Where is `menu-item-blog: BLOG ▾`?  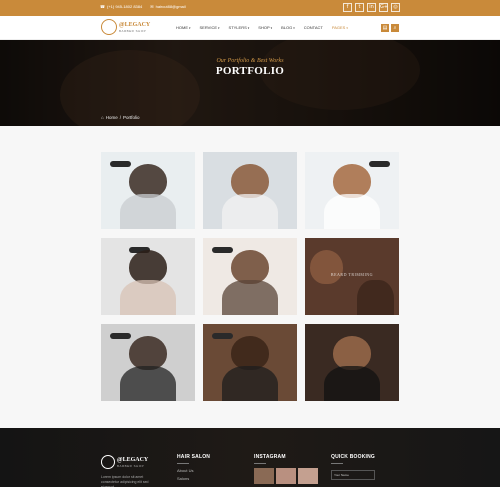 menu-item-blog: BLOG ▾ is located at coordinates (288, 27).